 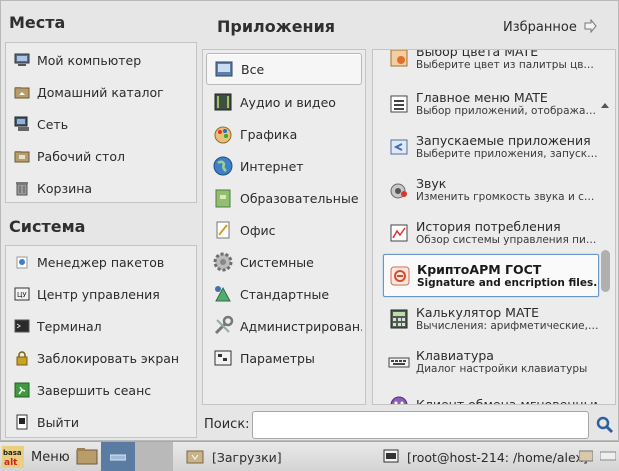 I want to click on system-item-terminal: Терминал, so click(x=101, y=326).